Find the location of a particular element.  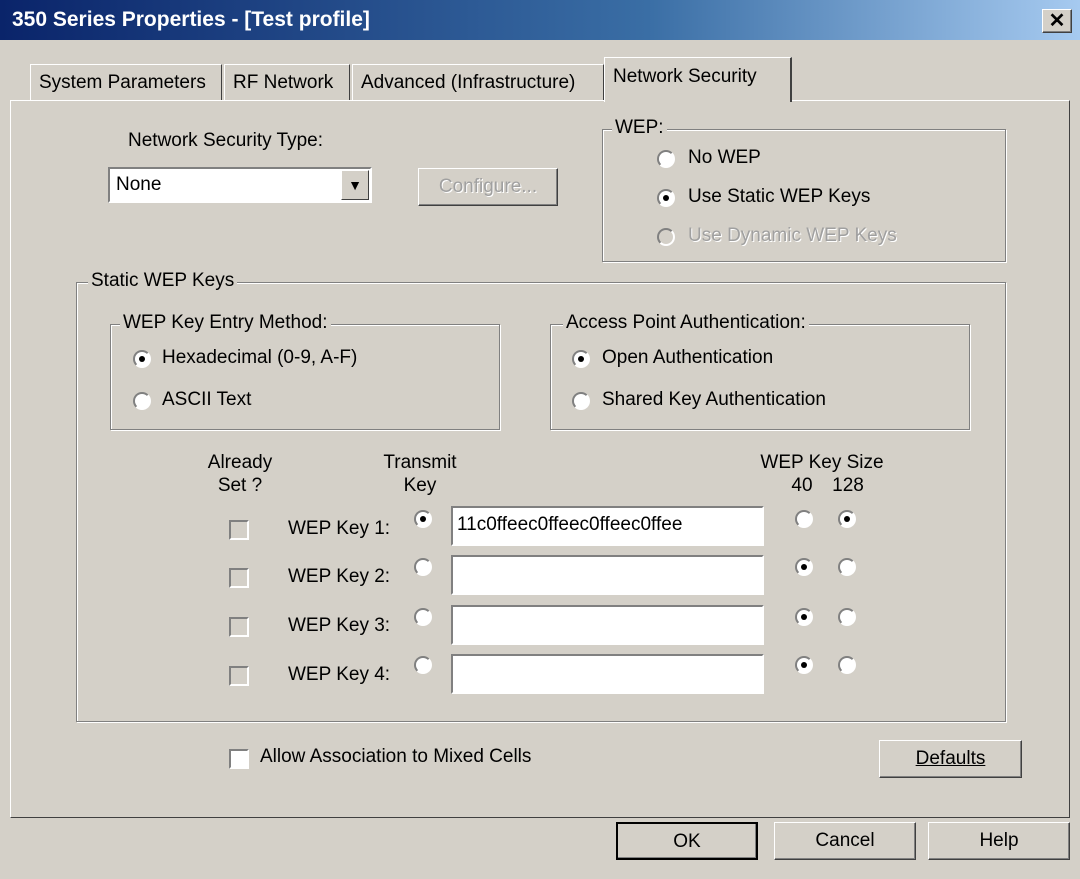

static-wep-label: Use Static WEP Keys is located at coordinates (779, 196).